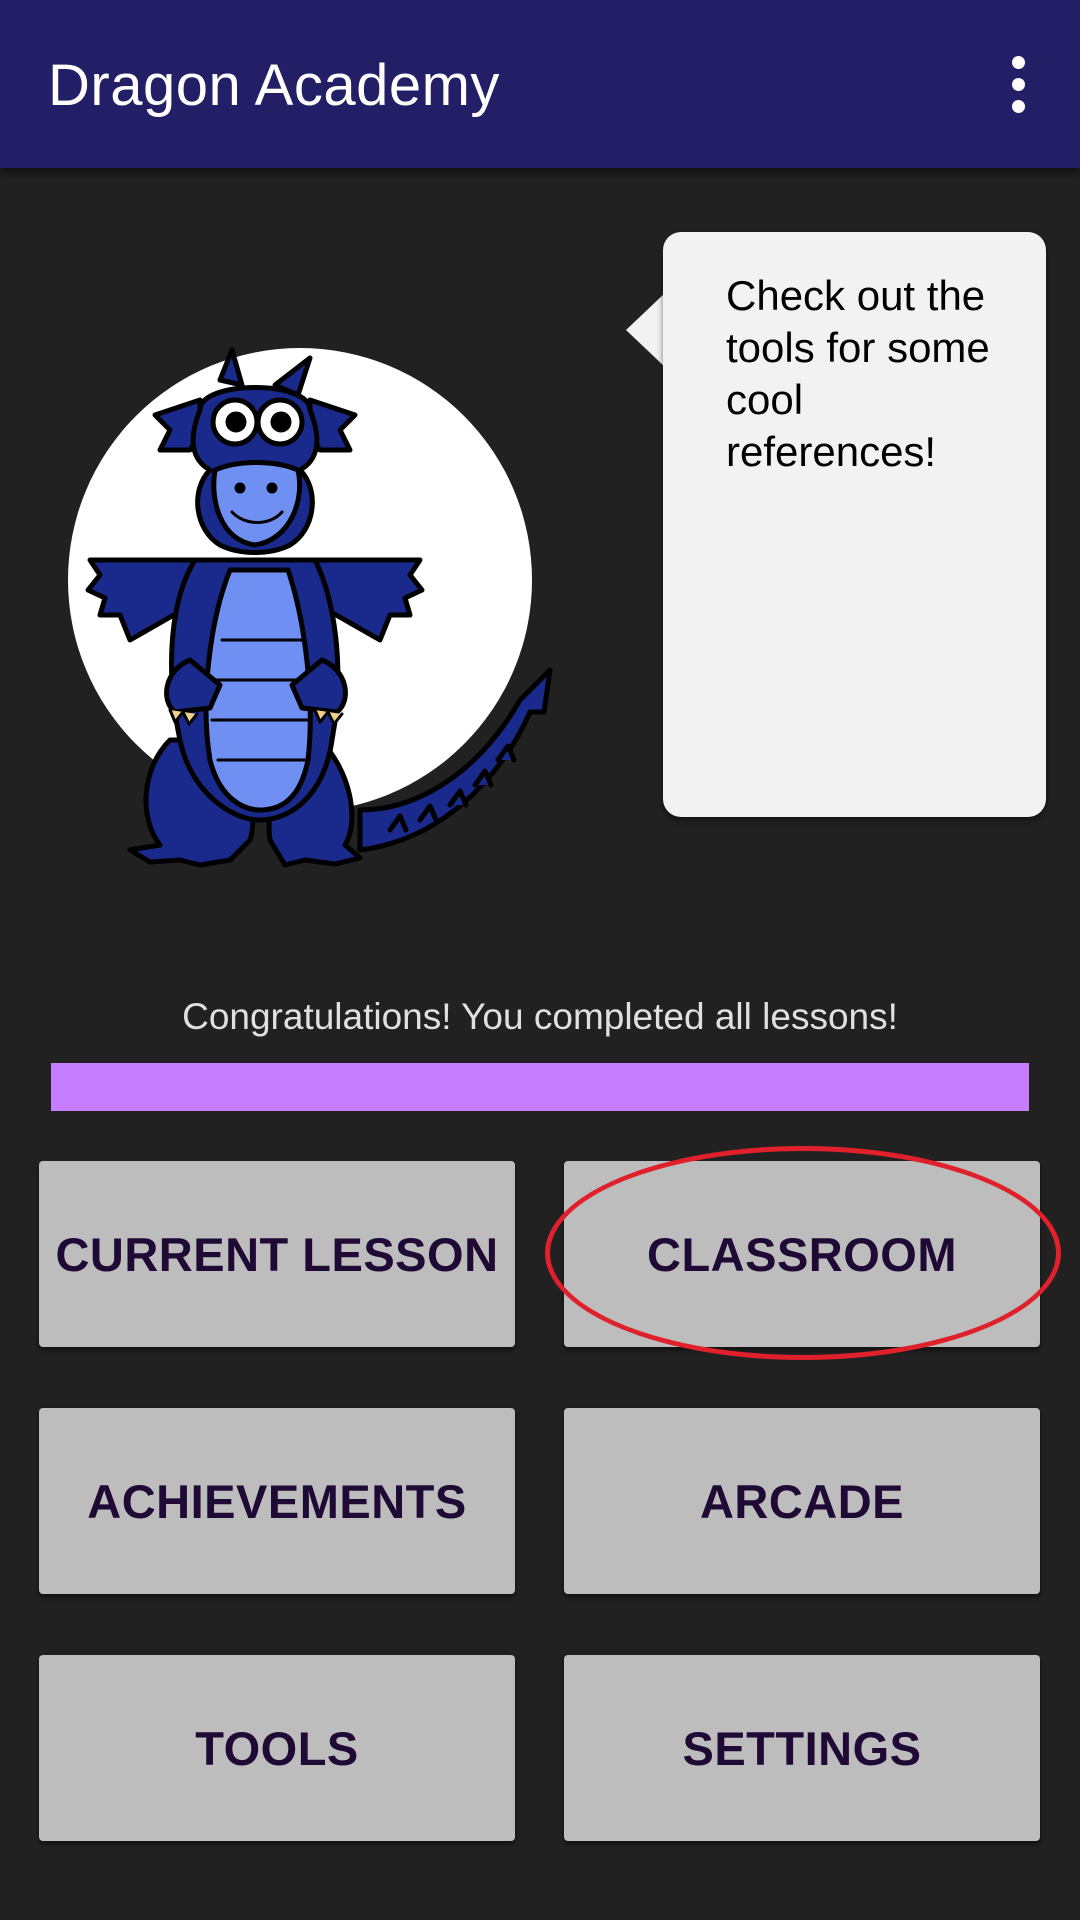  I want to click on current-lesson-button: CURRENT LESSON, so click(277, 1254).